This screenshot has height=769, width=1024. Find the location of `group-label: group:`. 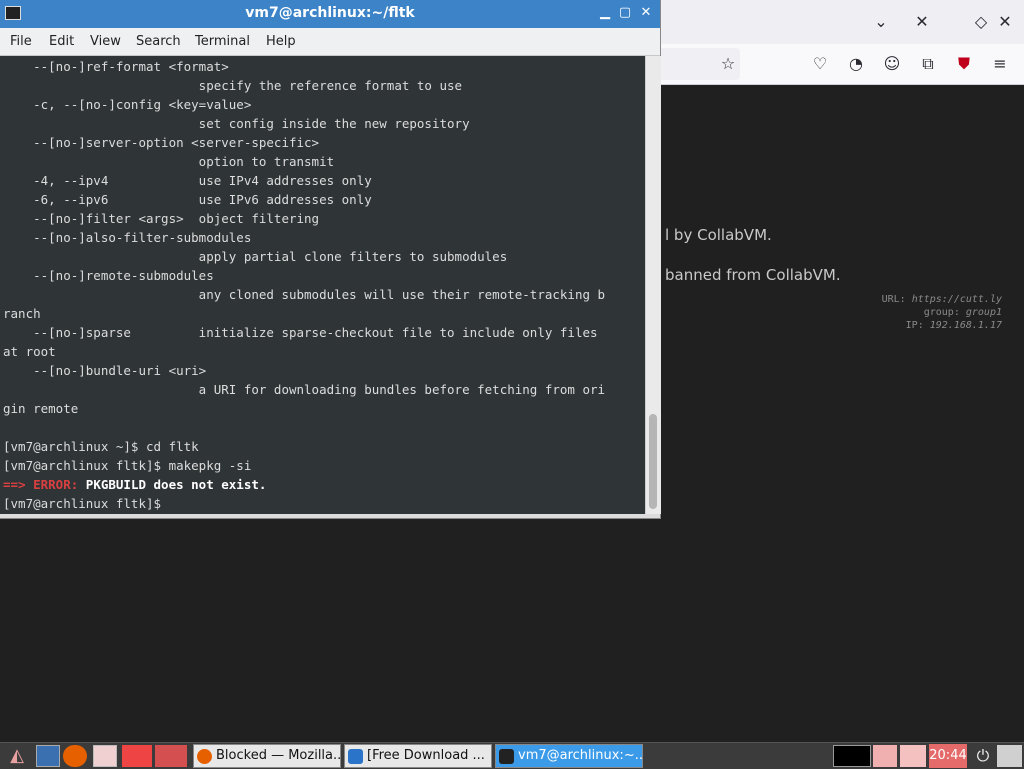

group-label: group: is located at coordinates (941, 312).